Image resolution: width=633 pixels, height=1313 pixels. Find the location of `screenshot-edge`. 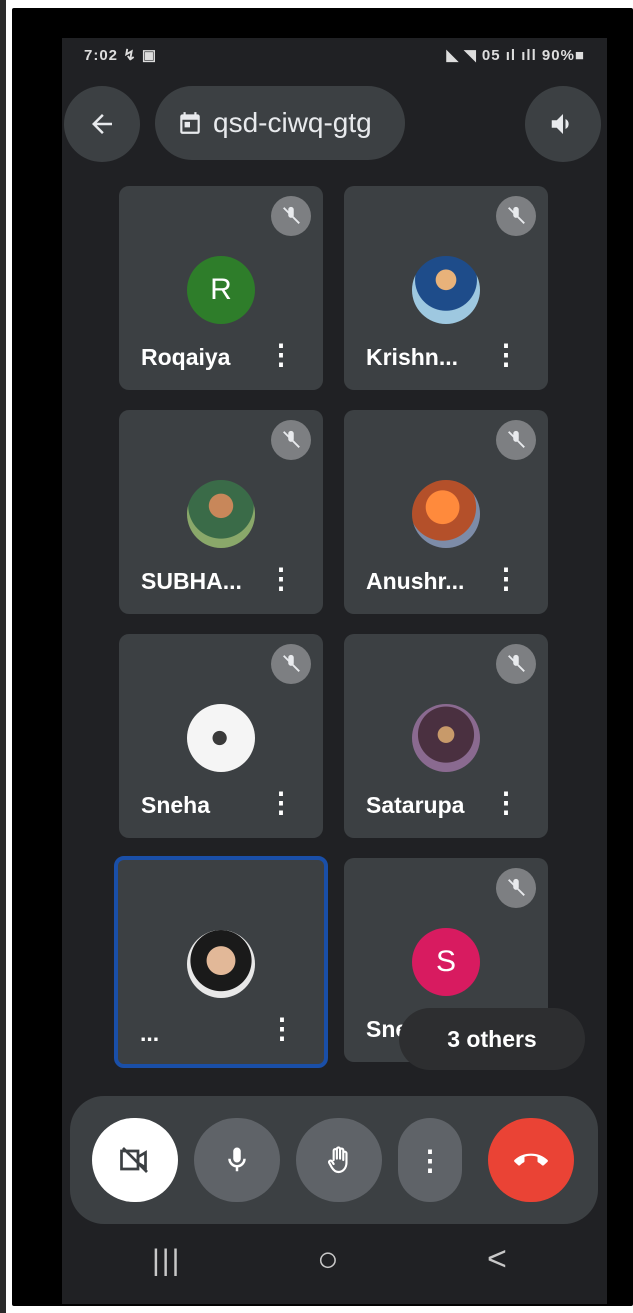

screenshot-edge is located at coordinates (3, 656).